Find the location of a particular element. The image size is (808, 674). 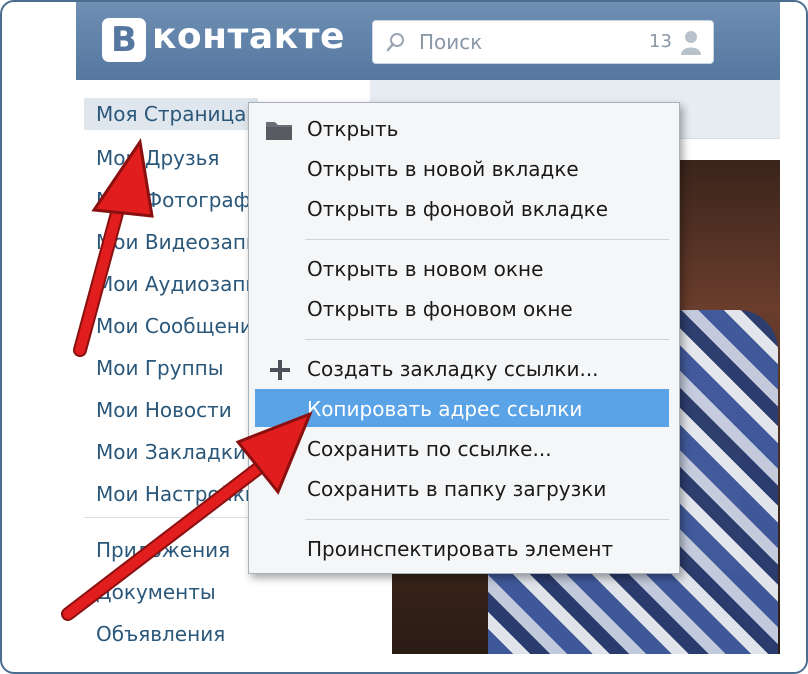

menu-item-open-new-tab: Открыть в новой вкладке is located at coordinates (443, 169).